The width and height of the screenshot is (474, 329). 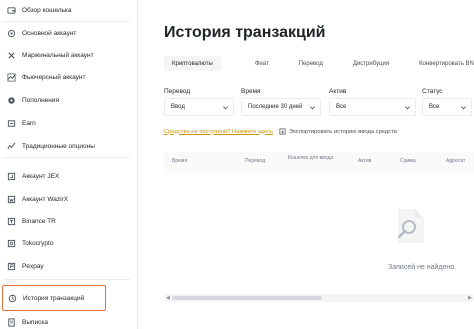 I want to click on horizontal-scrollbar: ◀ ▶, so click(x=319, y=298).